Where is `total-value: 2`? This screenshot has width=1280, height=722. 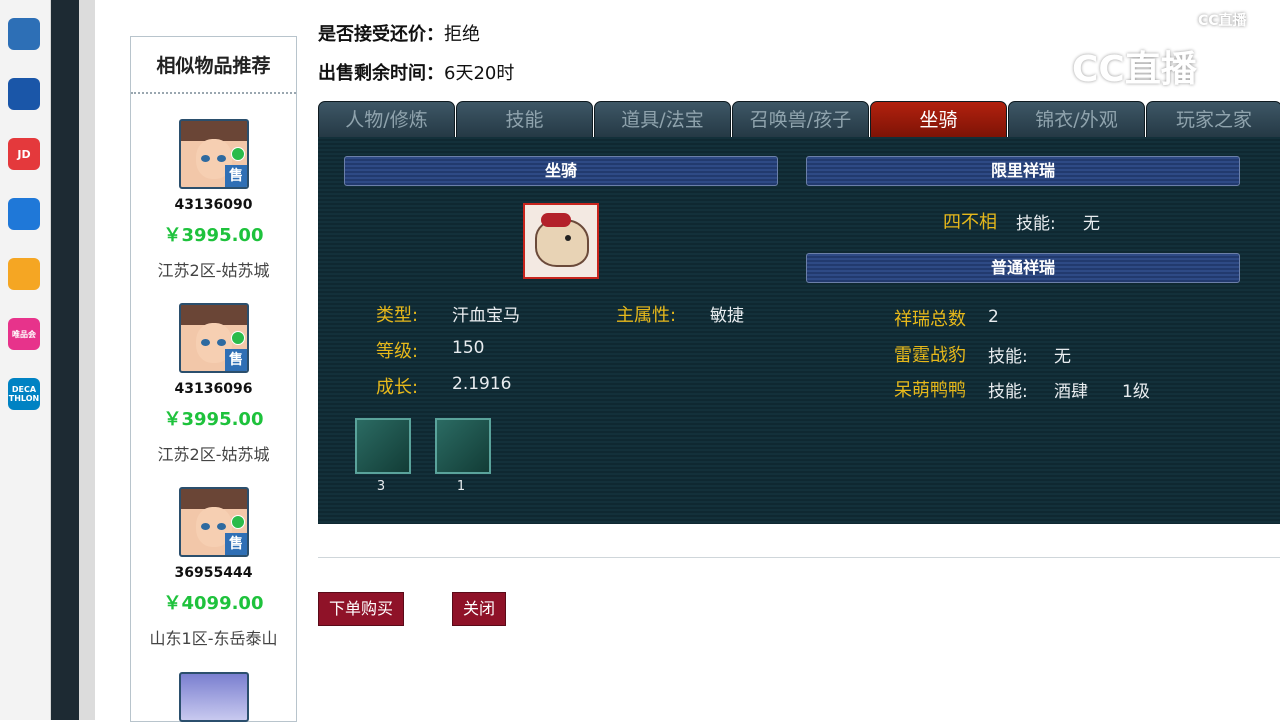 total-value: 2 is located at coordinates (993, 317).